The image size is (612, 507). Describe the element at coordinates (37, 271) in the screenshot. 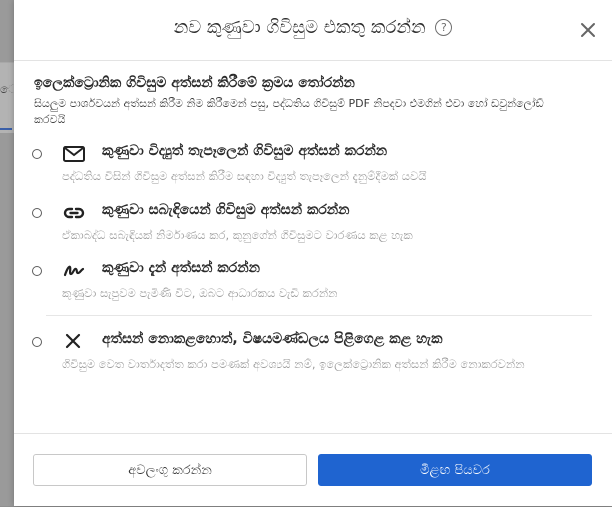

I see `radio-sign-now` at that location.